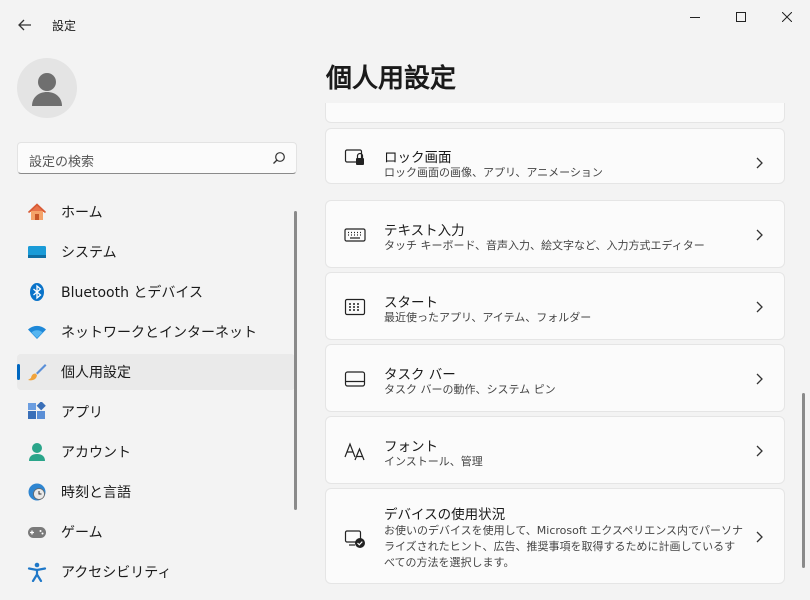  What do you see at coordinates (555, 378) in the screenshot?
I see `settings-card-taskbar: タスク バー タスク バーの動作、システム ピン` at bounding box center [555, 378].